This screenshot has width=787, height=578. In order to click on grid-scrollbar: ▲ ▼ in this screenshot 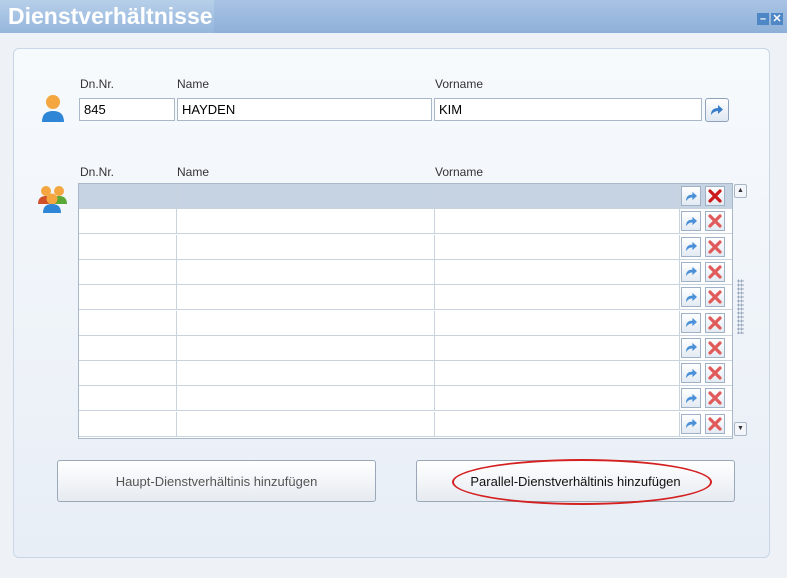, I will do `click(740, 310)`.